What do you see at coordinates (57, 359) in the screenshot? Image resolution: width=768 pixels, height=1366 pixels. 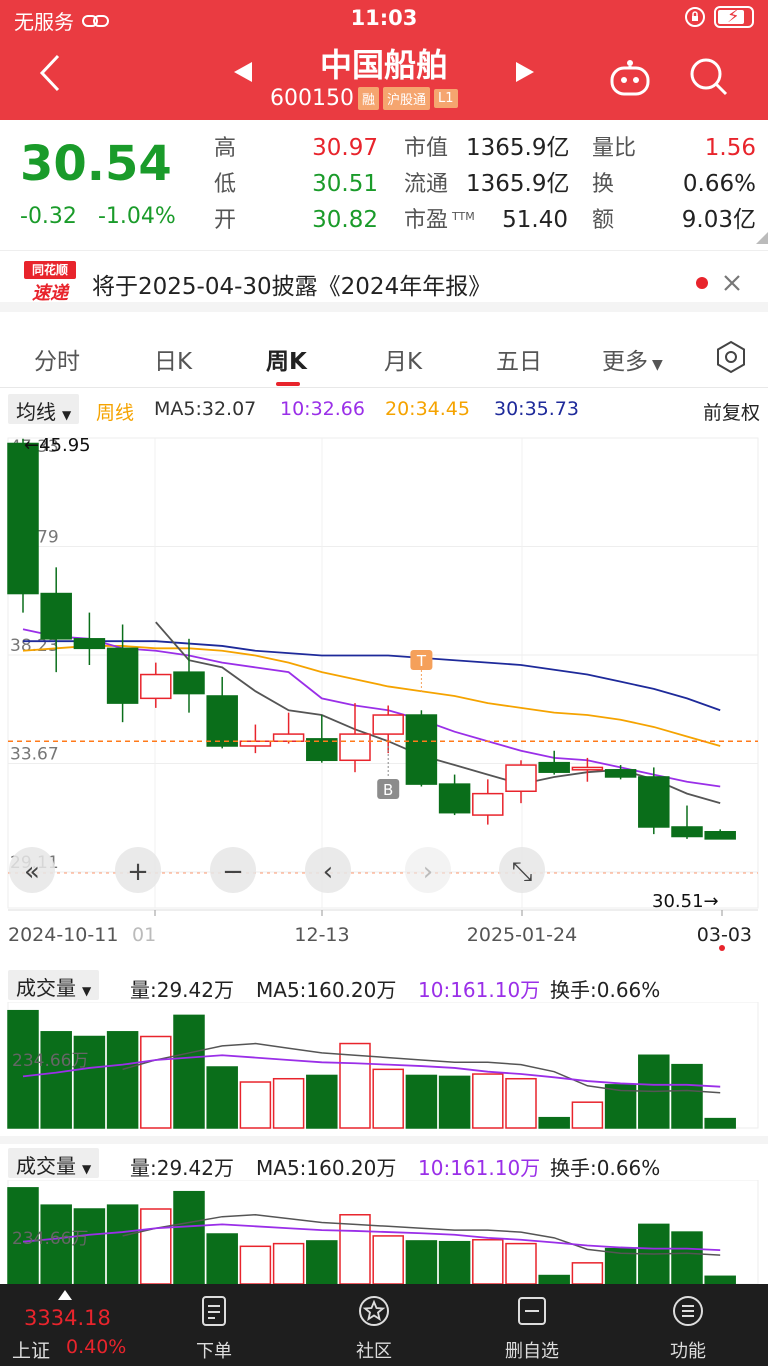 I see `tab-intraday: 分时` at bounding box center [57, 359].